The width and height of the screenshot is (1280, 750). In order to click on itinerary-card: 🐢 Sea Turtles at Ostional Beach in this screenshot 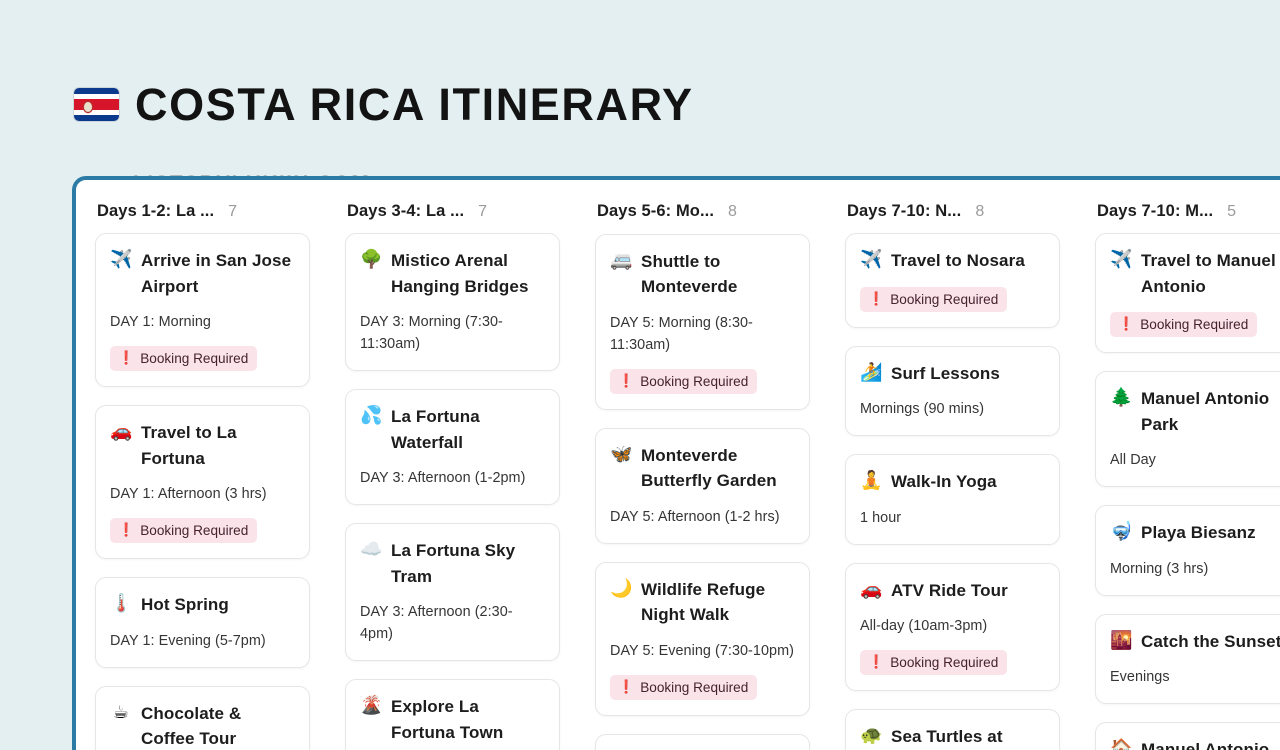, I will do `click(952, 729)`.